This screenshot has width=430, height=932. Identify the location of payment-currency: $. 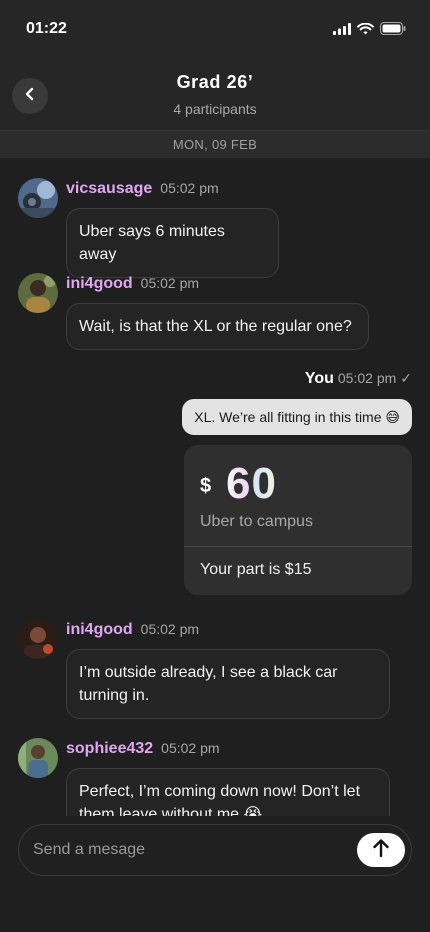
(206, 486).